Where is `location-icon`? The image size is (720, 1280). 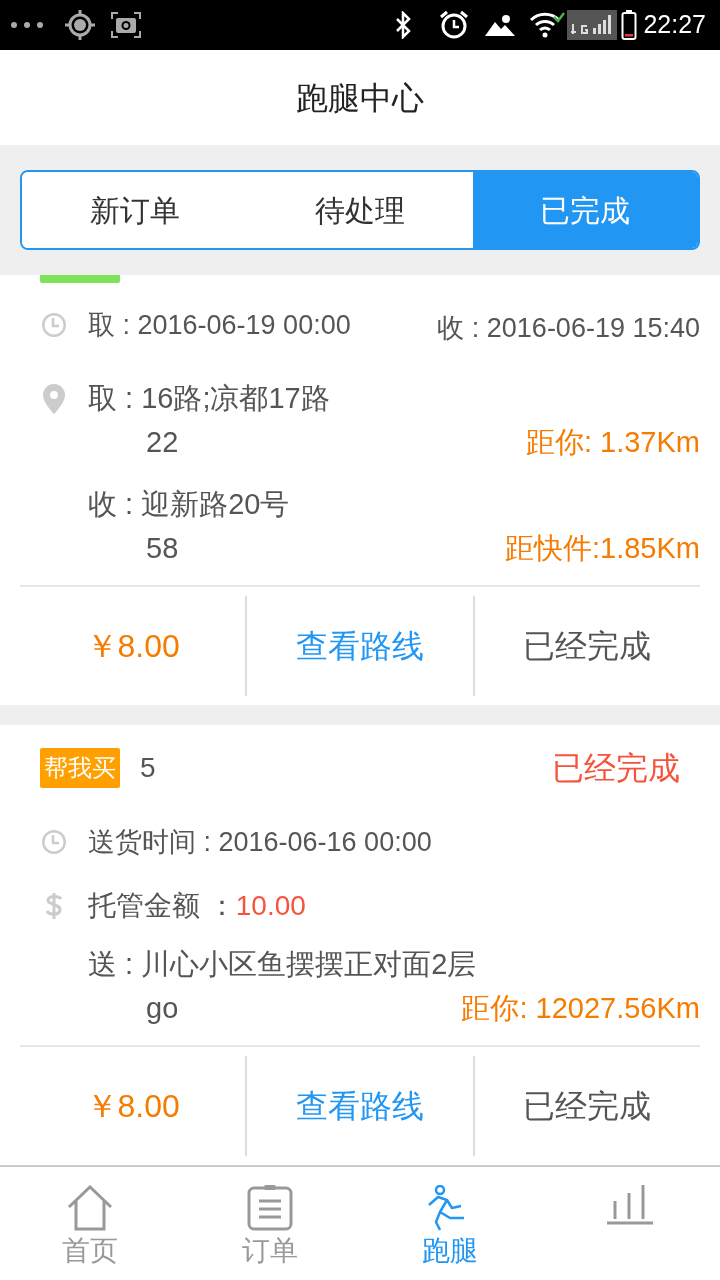
location-icon is located at coordinates (80, 25).